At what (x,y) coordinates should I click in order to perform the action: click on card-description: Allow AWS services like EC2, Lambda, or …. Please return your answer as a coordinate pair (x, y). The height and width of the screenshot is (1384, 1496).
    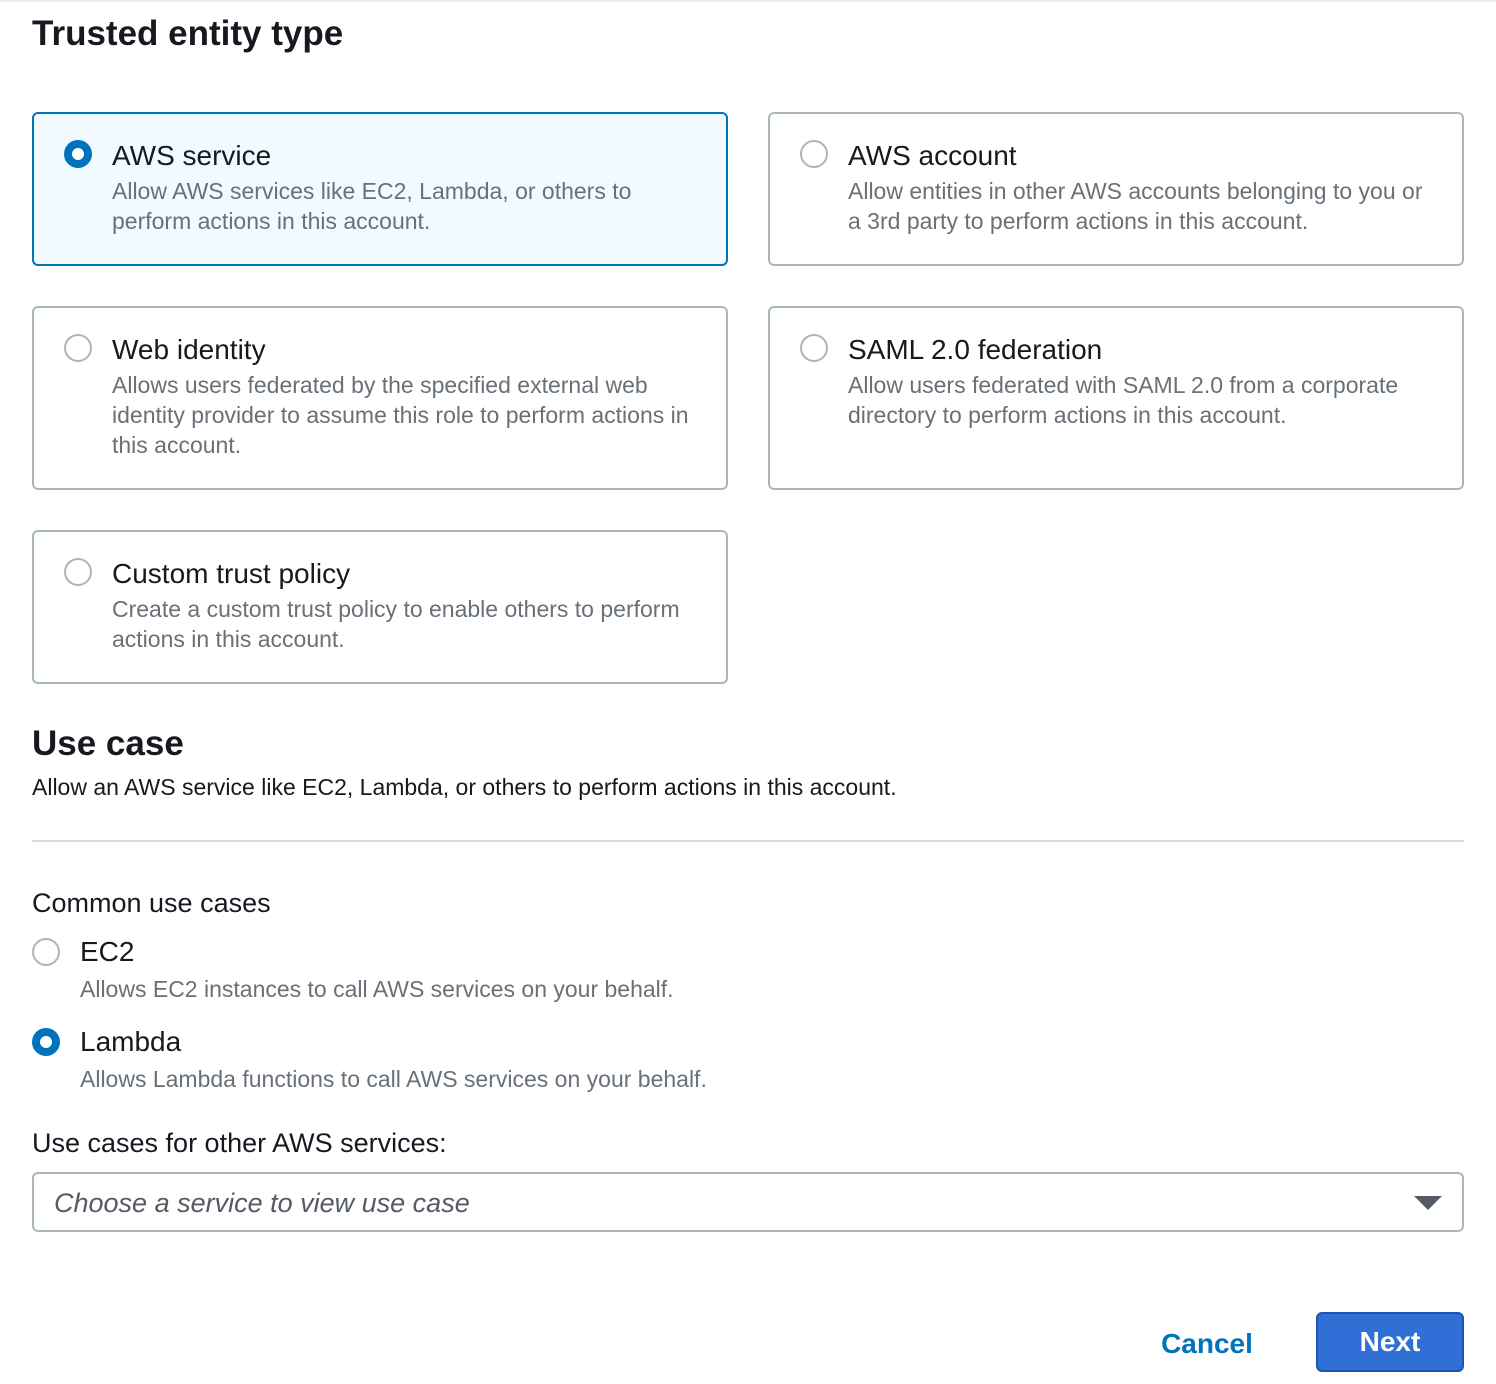
    Looking at the image, I should click on (372, 206).